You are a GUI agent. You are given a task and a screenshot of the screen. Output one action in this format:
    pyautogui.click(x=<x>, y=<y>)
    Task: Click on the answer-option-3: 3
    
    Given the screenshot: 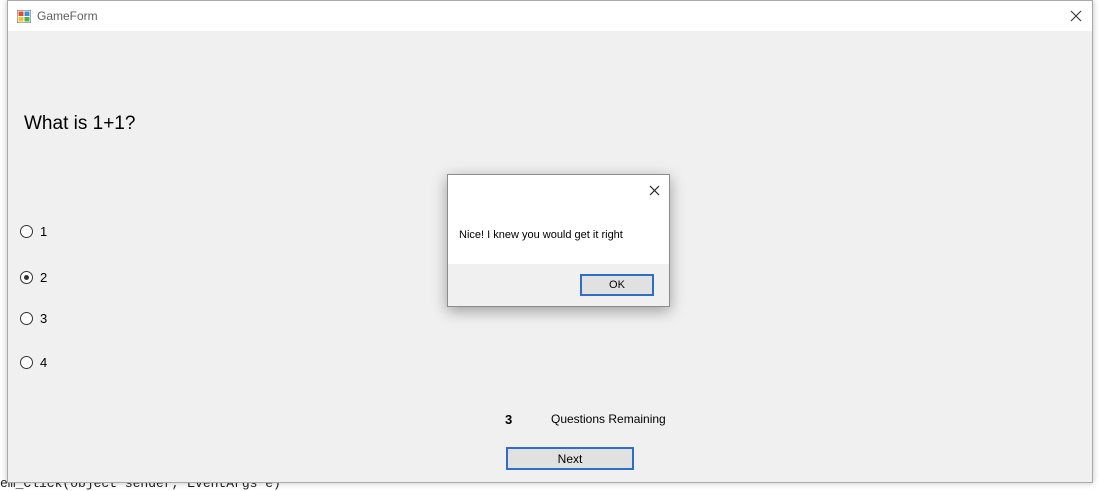 What is the action you would take?
    pyautogui.click(x=33, y=318)
    